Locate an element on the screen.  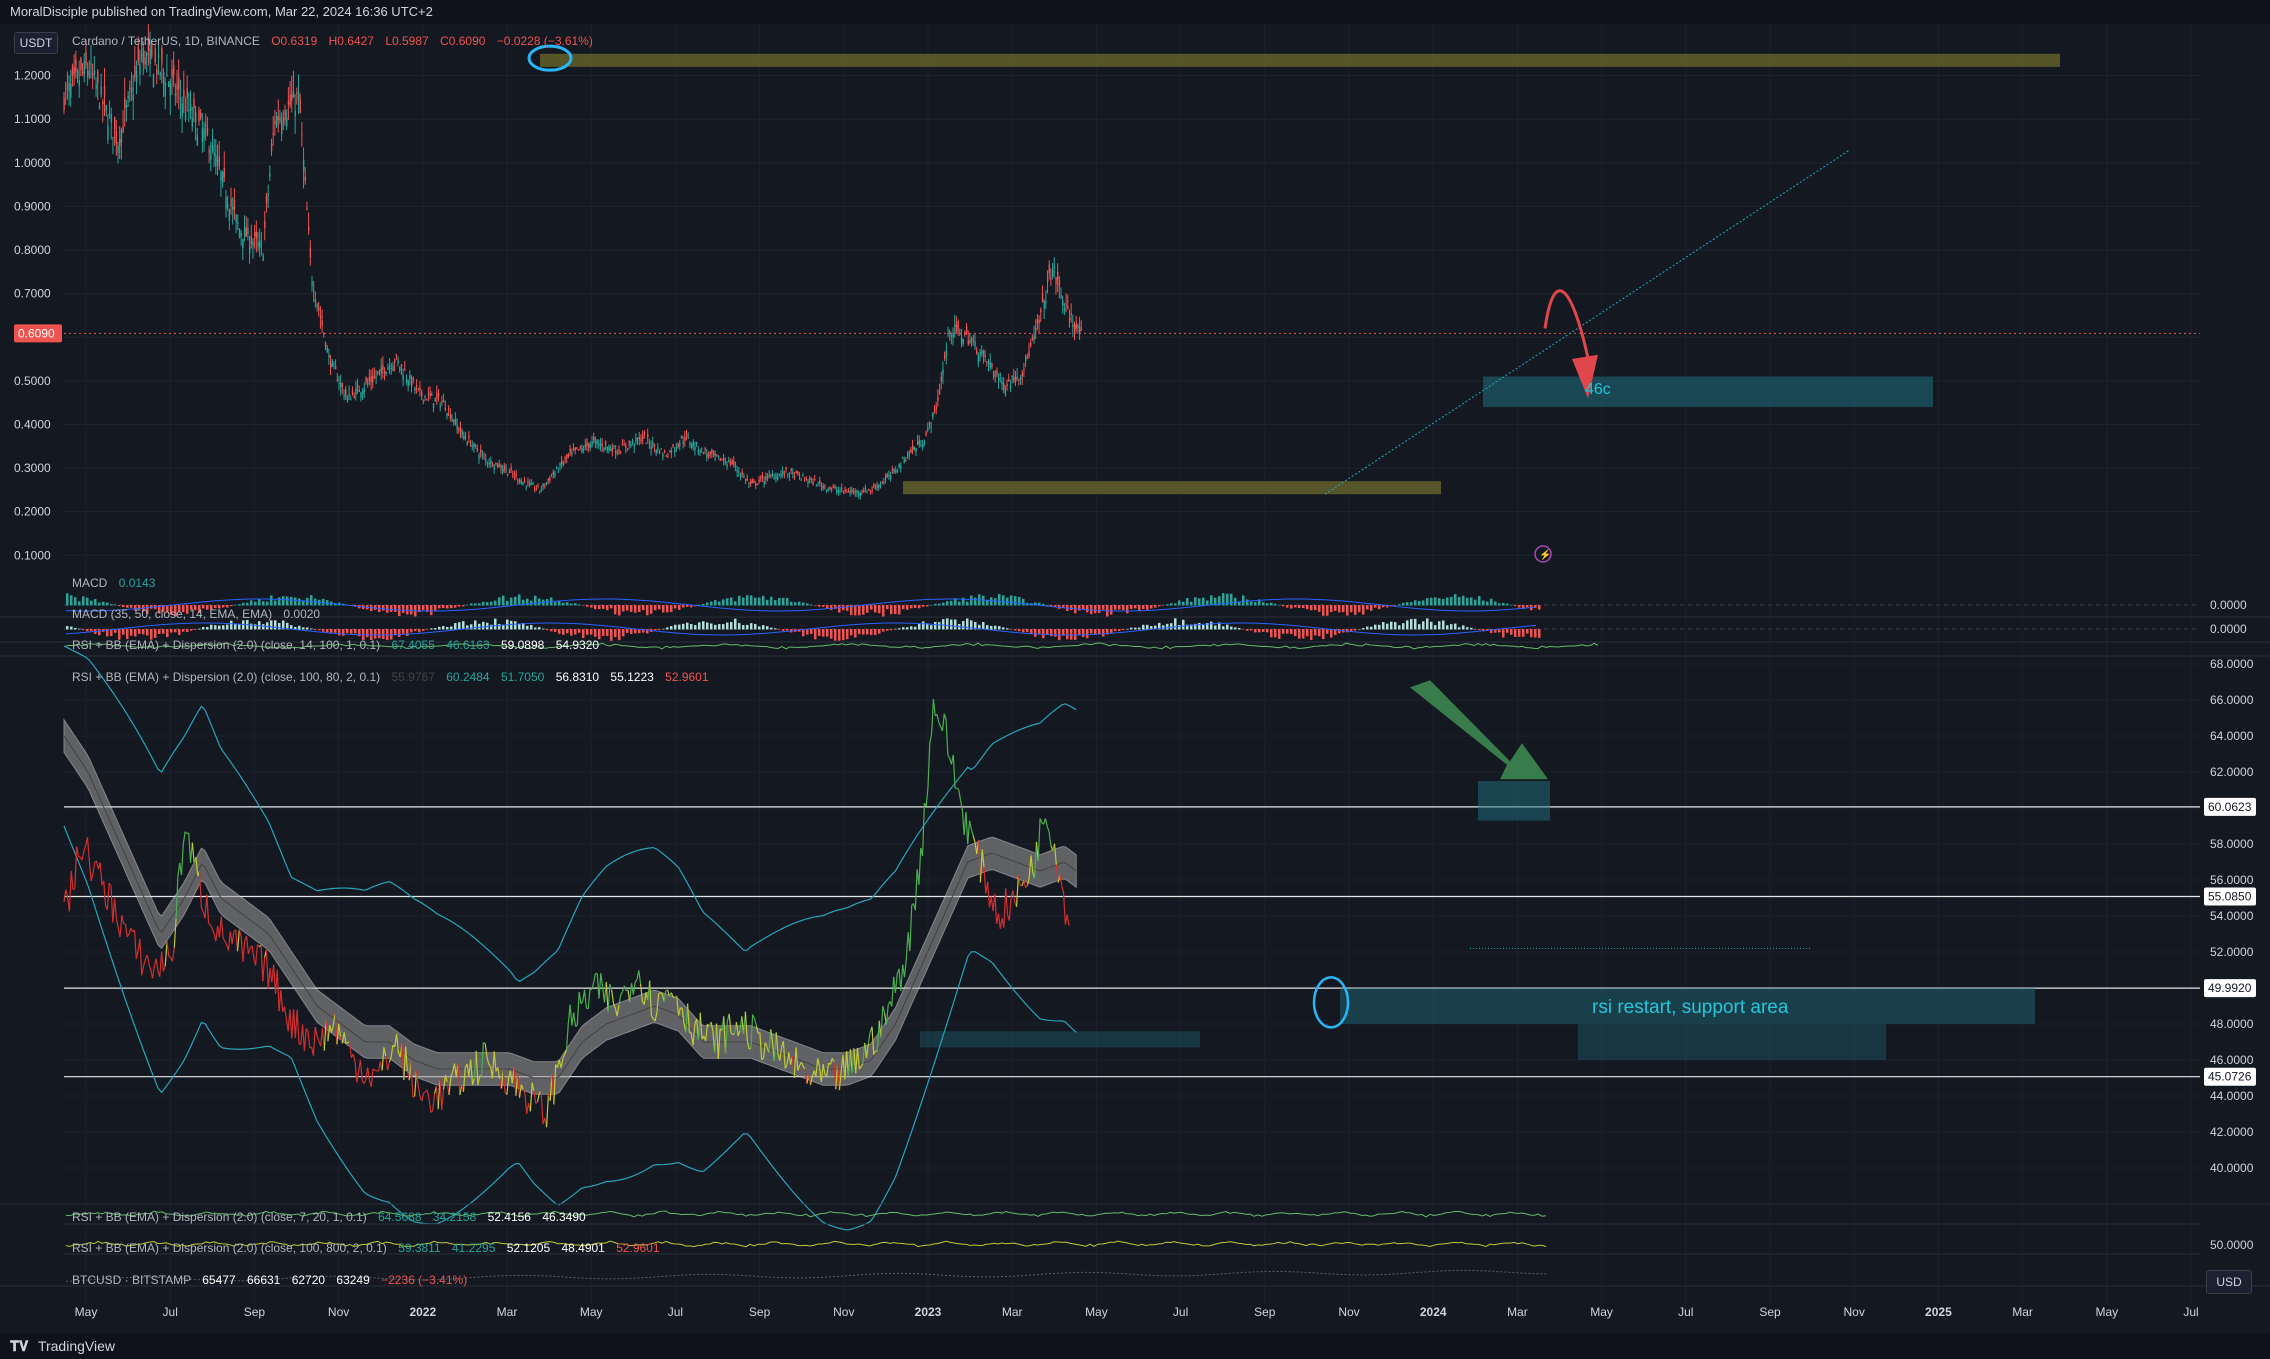
currency-selector-top: USDT is located at coordinates (36, 43).